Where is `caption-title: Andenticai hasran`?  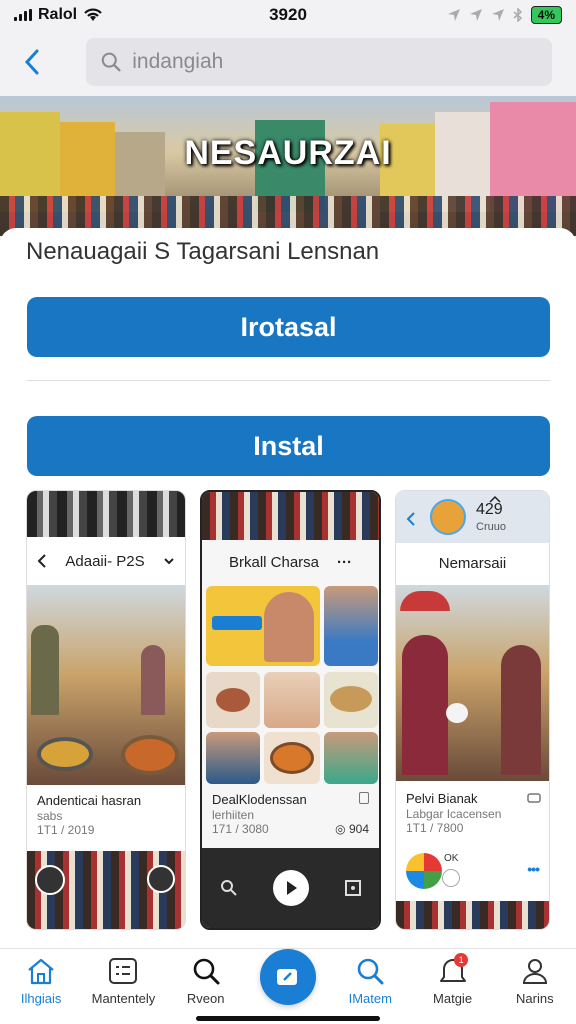 caption-title: Andenticai hasran is located at coordinates (89, 800).